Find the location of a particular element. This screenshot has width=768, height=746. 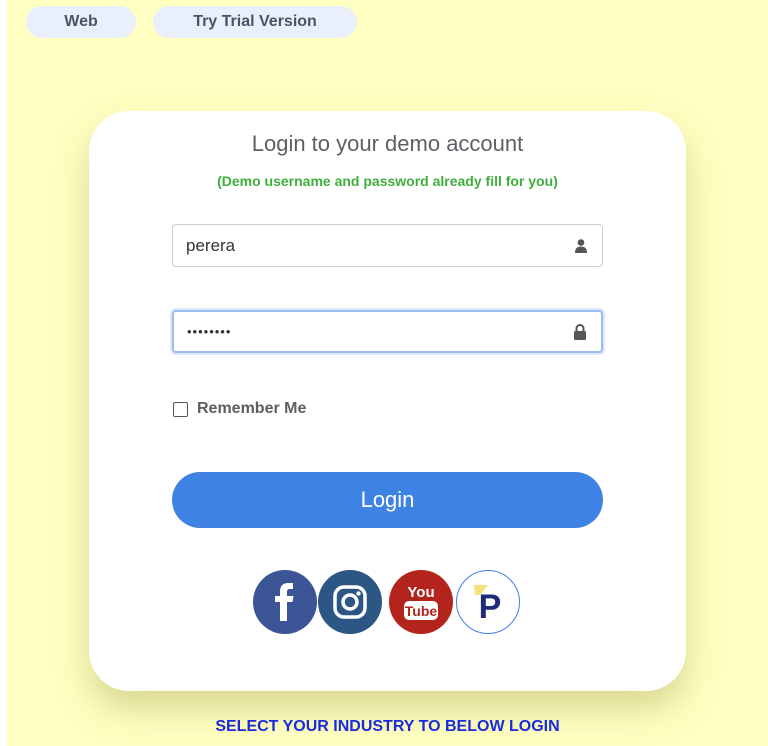

brand-letter: P is located at coordinates (490, 606).